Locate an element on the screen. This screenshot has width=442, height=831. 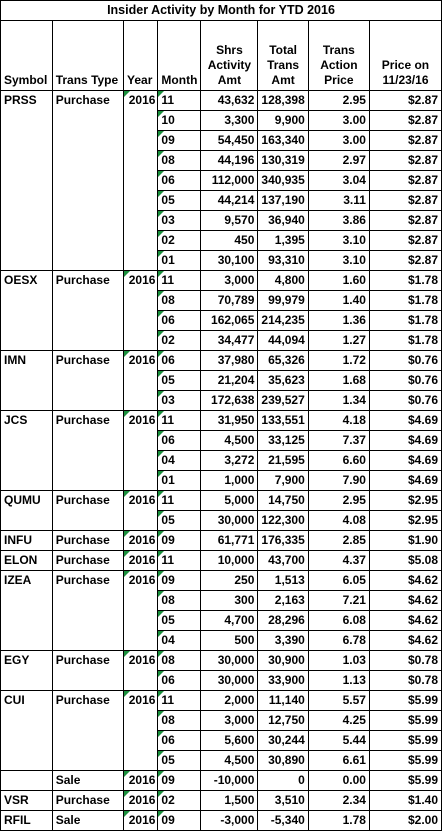
cell-shrs-activity-amt: 3,272 is located at coordinates (229, 460).